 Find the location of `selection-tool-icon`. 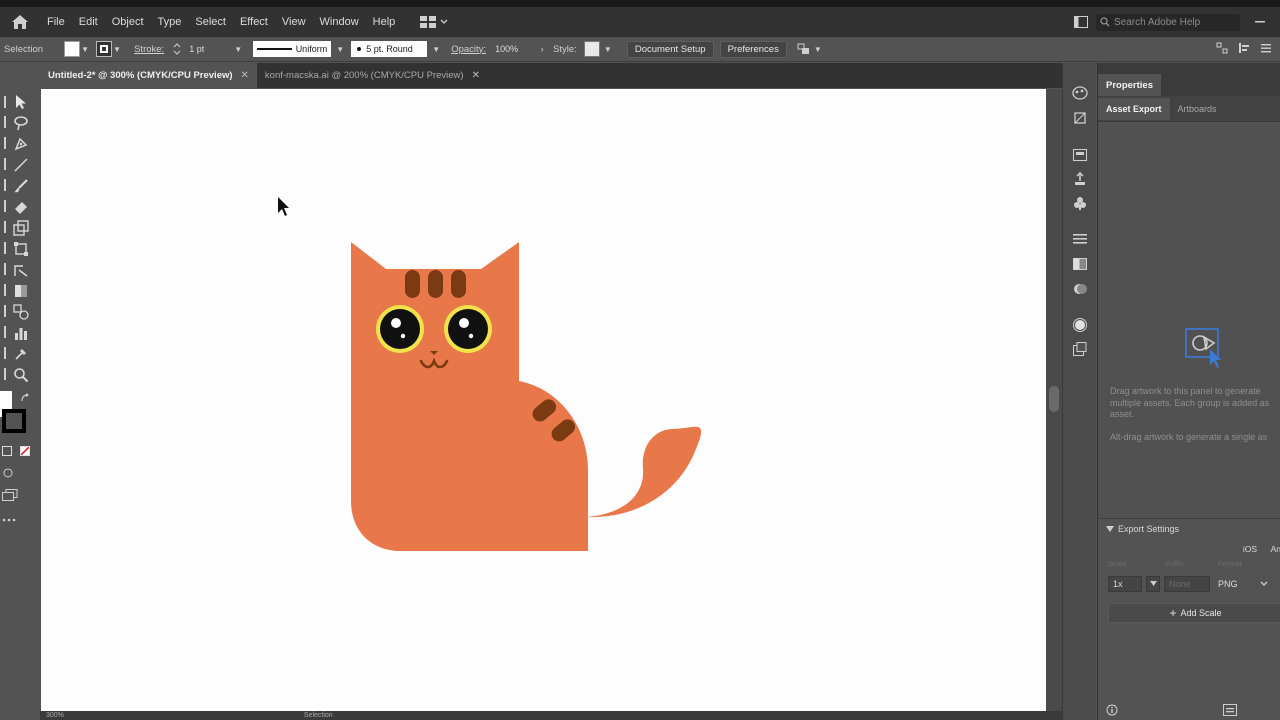

selection-tool-icon is located at coordinates (21, 102).